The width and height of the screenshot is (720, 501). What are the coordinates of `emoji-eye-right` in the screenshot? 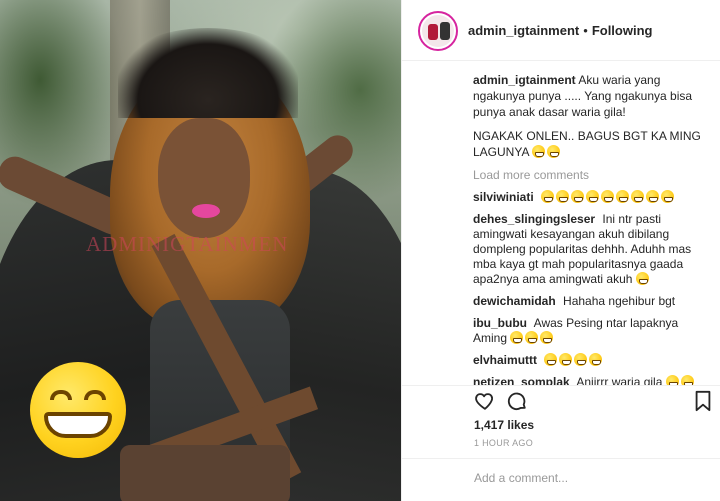 It's located at (95, 395).